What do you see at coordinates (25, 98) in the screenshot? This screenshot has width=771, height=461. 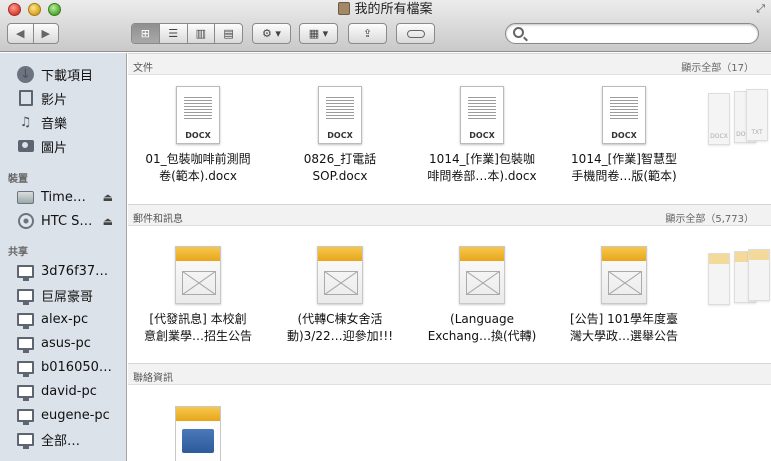 I see `movies-icon` at bounding box center [25, 98].